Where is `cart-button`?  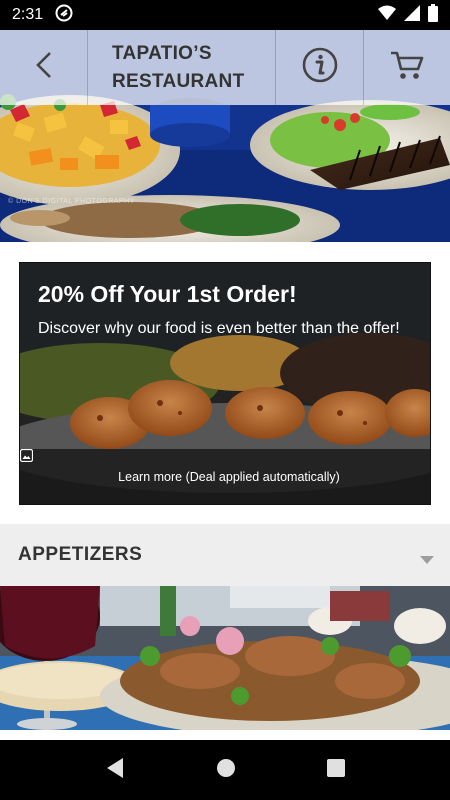
cart-button is located at coordinates (407, 67).